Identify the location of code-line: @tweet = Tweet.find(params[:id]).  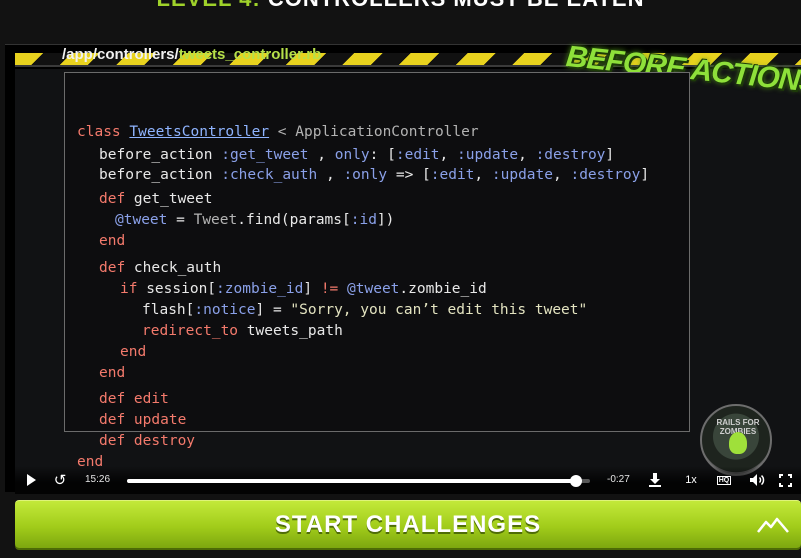
(254, 220).